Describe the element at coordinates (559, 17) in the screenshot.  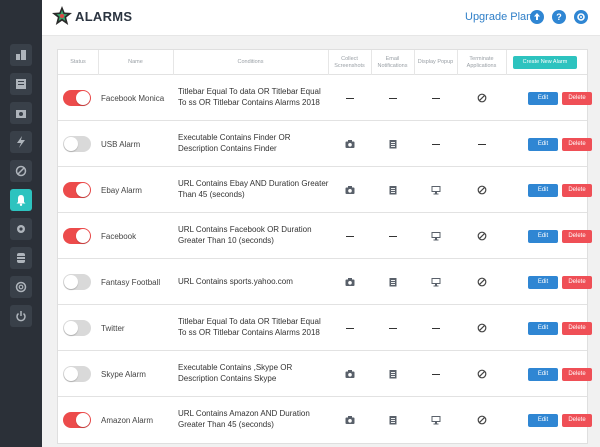
I see `help-icon: ?` at that location.